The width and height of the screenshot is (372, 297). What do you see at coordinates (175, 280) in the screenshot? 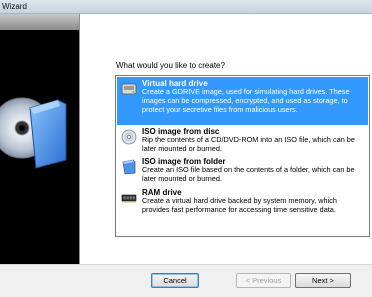
I see `cancel-button: Cancel` at bounding box center [175, 280].